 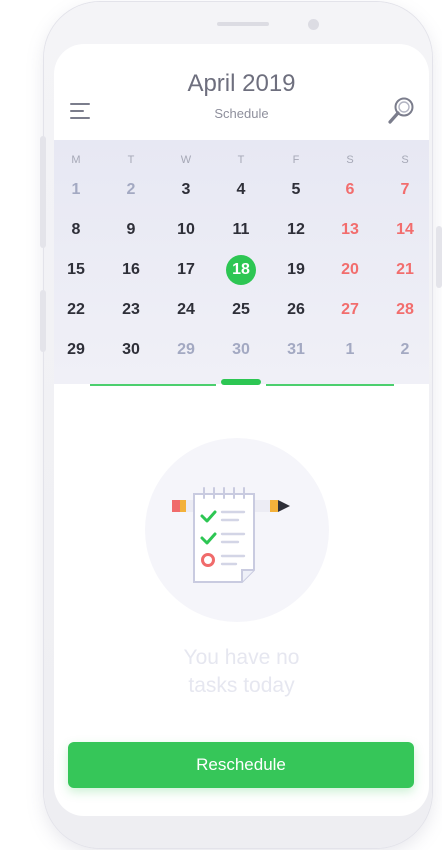 What do you see at coordinates (43, 321) in the screenshot?
I see `power-button-left` at bounding box center [43, 321].